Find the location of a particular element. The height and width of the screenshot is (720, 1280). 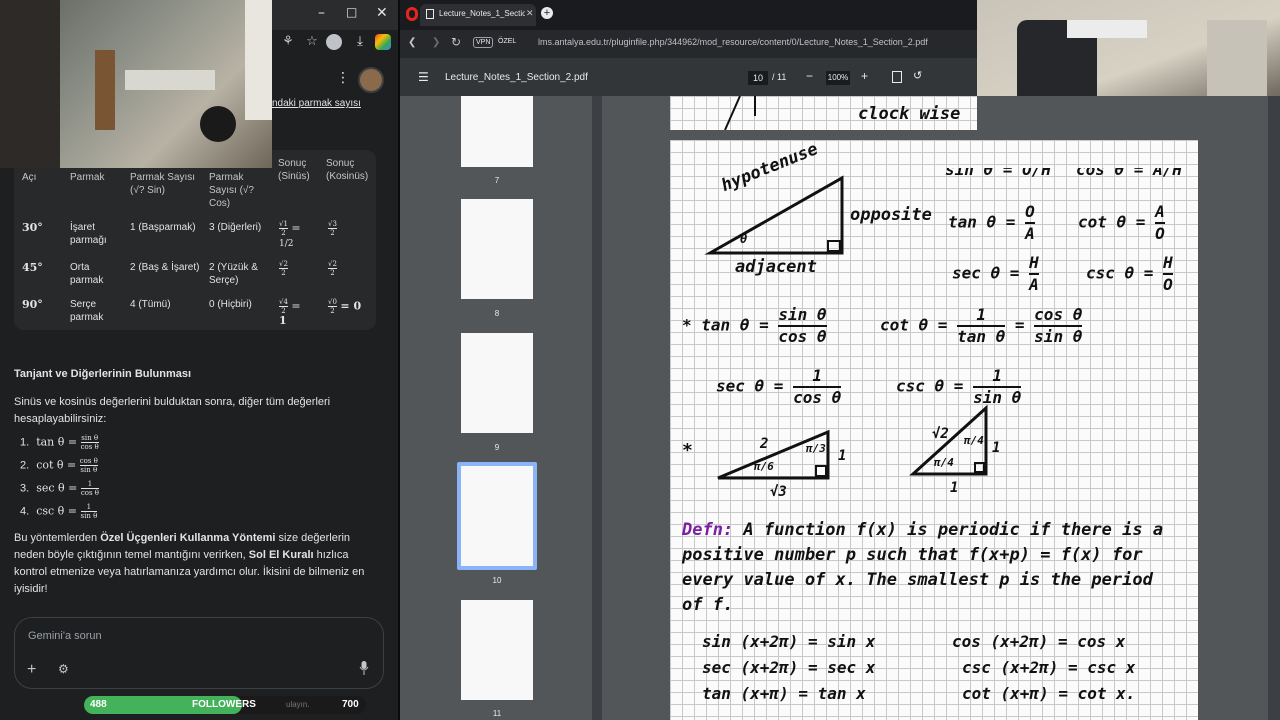

bookmark-star-icon: ☆ is located at coordinates (312, 42).